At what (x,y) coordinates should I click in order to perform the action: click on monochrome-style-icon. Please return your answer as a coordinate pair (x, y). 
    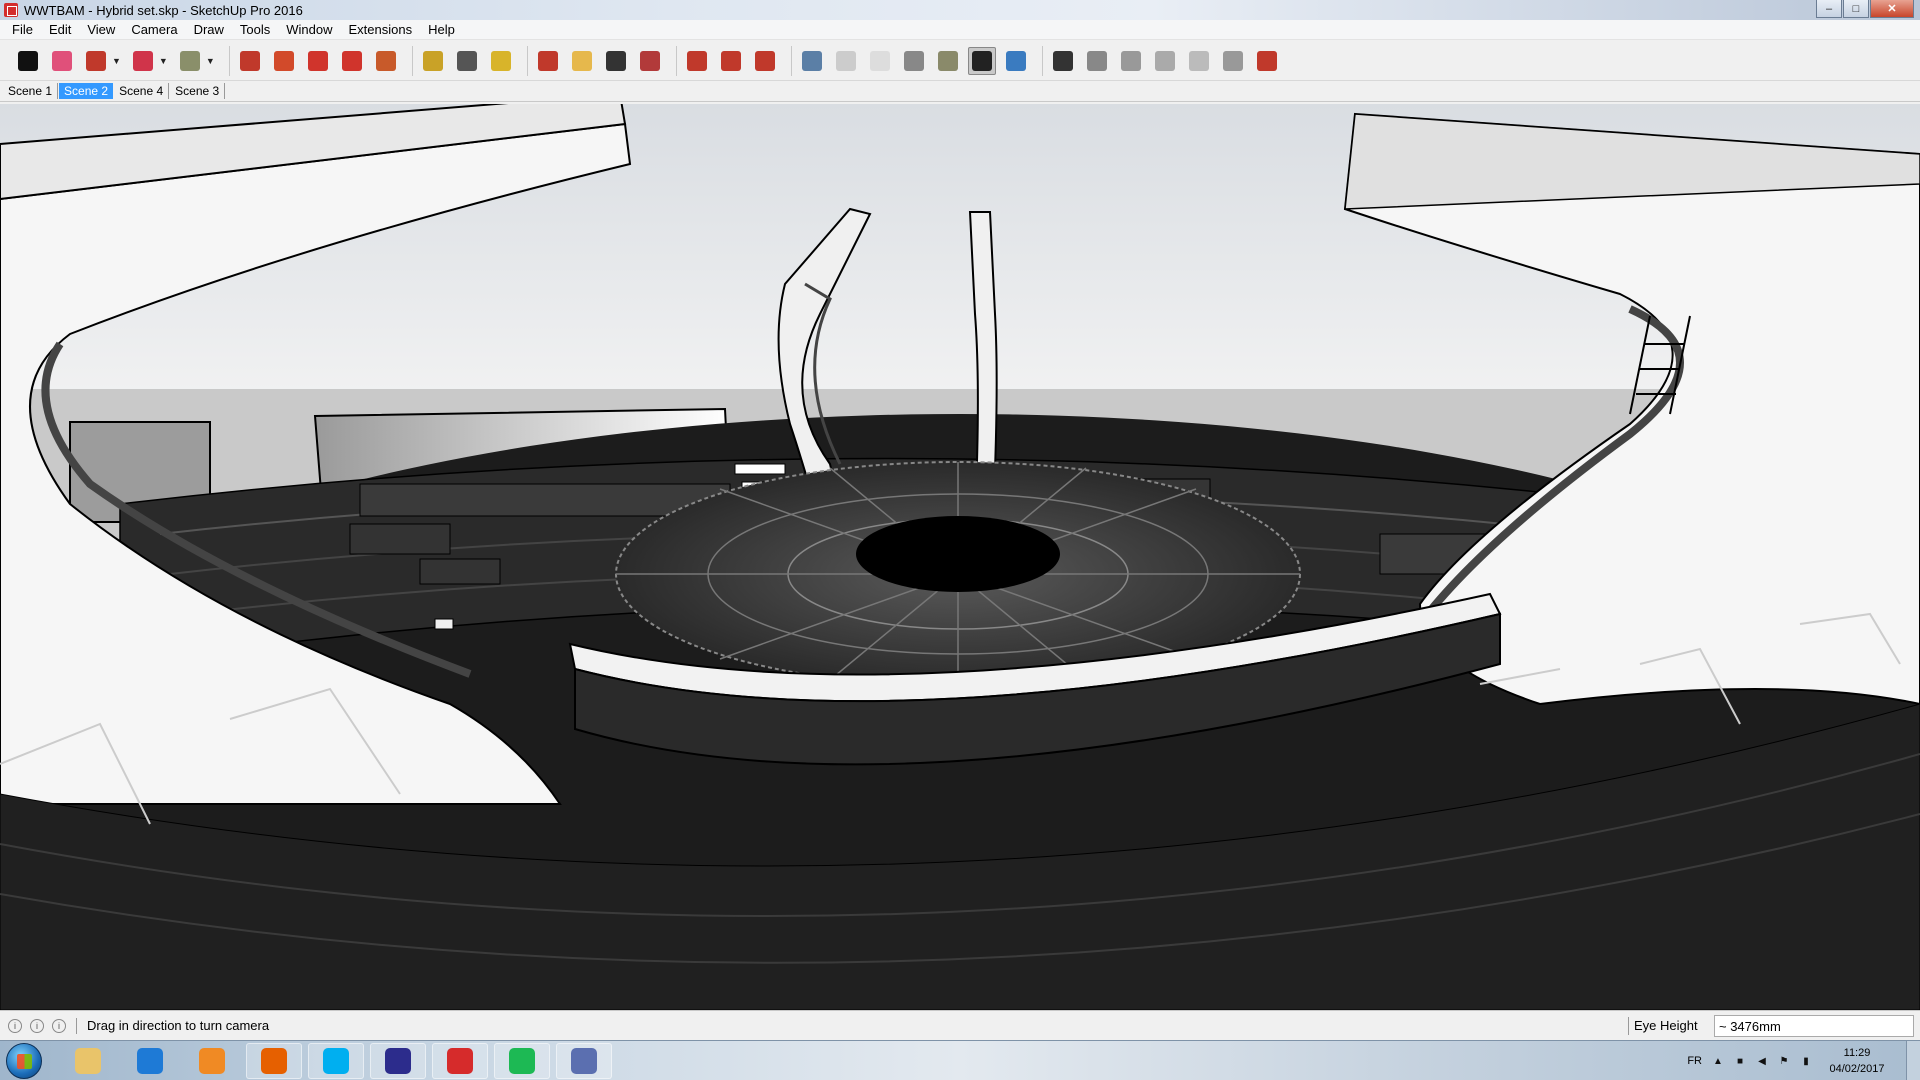
    Looking at the image, I should click on (981, 60).